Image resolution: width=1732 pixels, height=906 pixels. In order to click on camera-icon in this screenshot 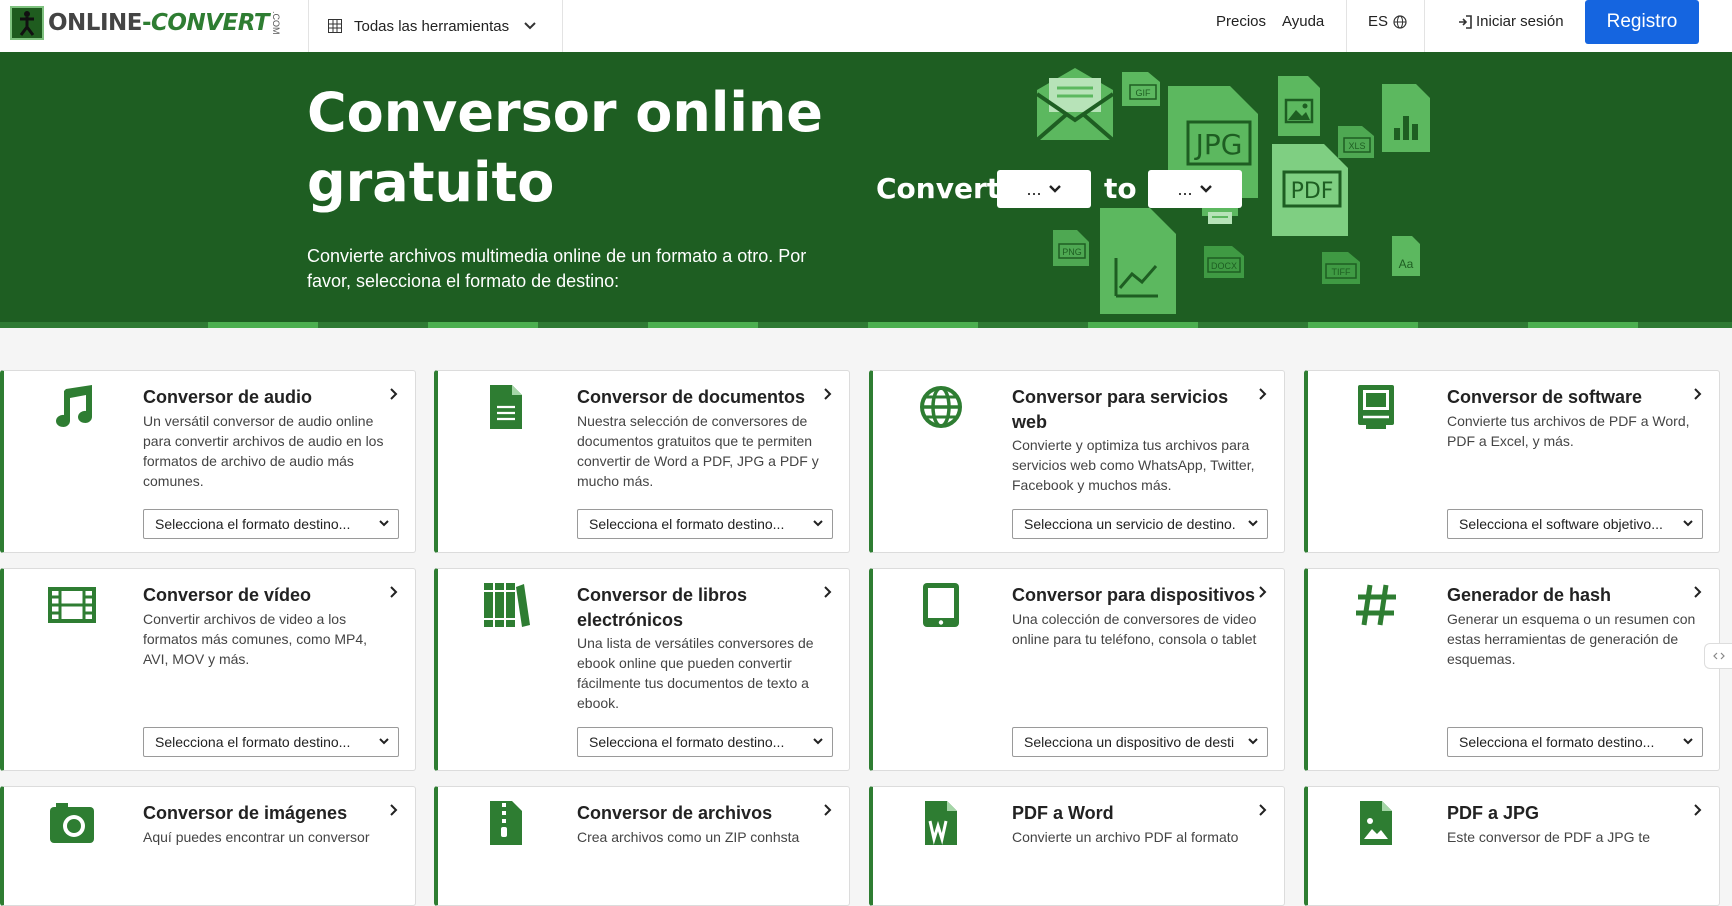, I will do `click(72, 823)`.